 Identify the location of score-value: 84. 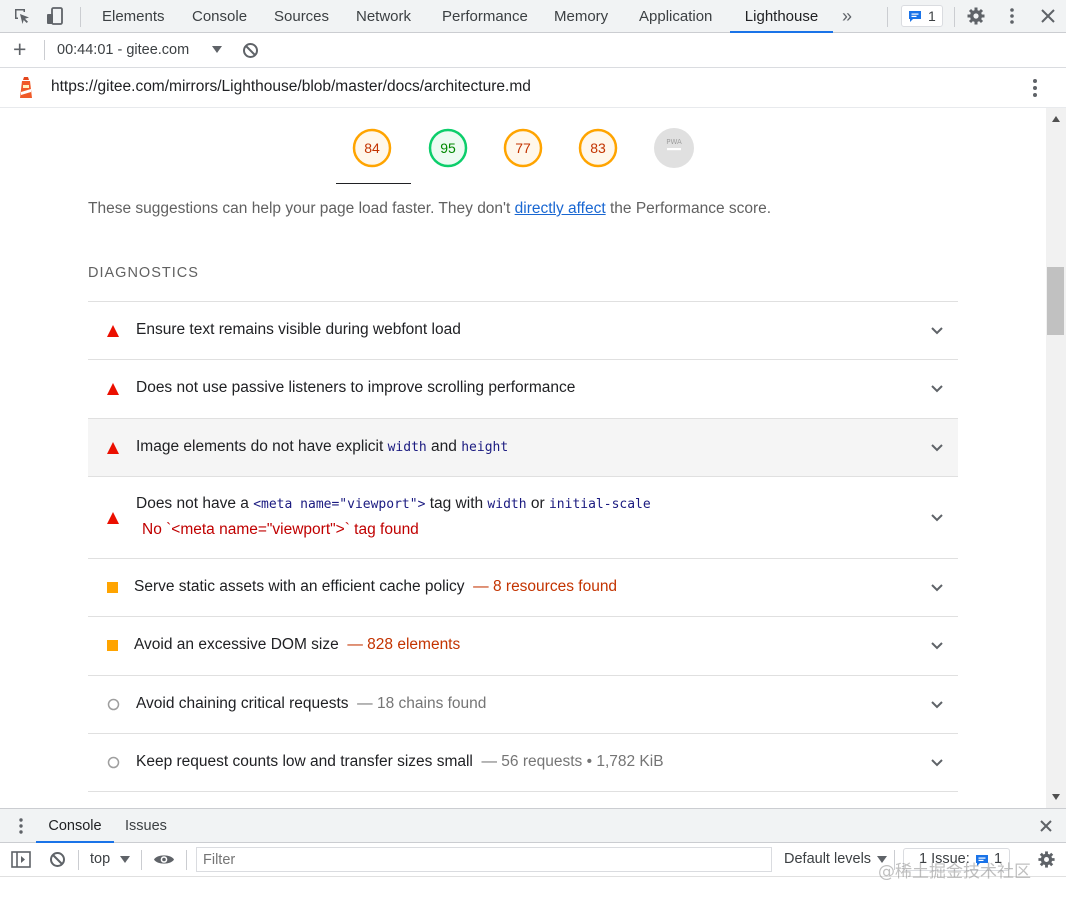
(372, 148).